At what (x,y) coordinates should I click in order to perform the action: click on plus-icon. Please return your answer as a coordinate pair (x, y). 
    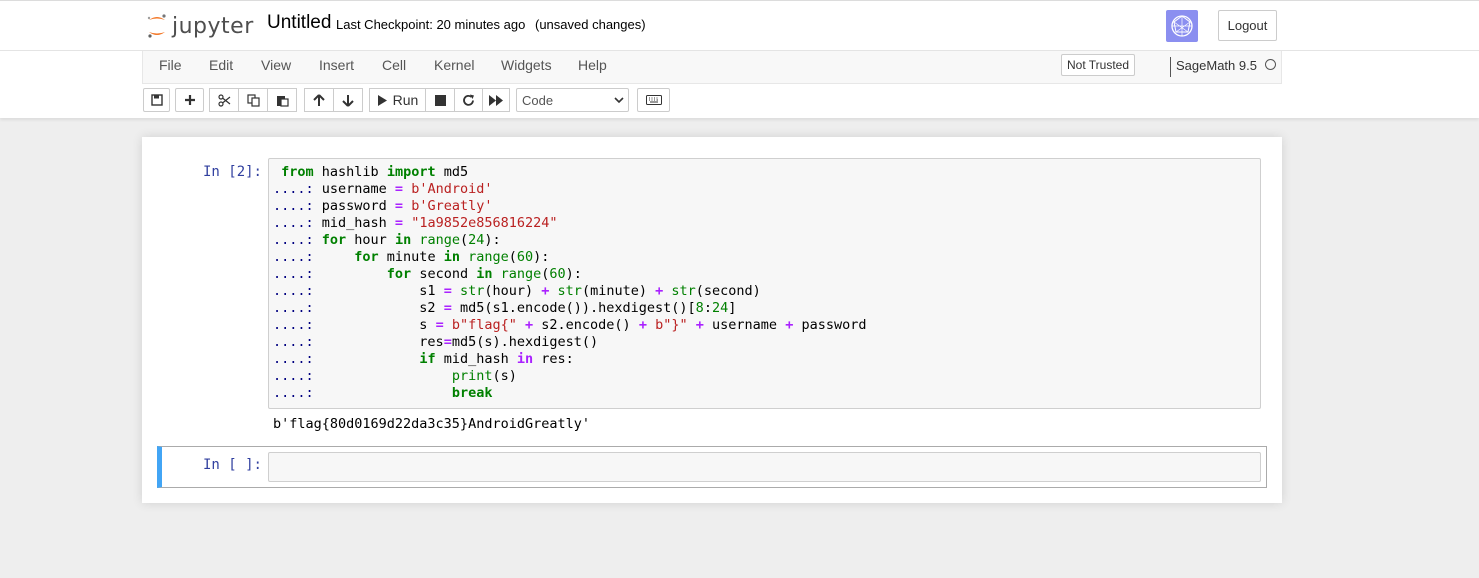
    Looking at the image, I should click on (189, 100).